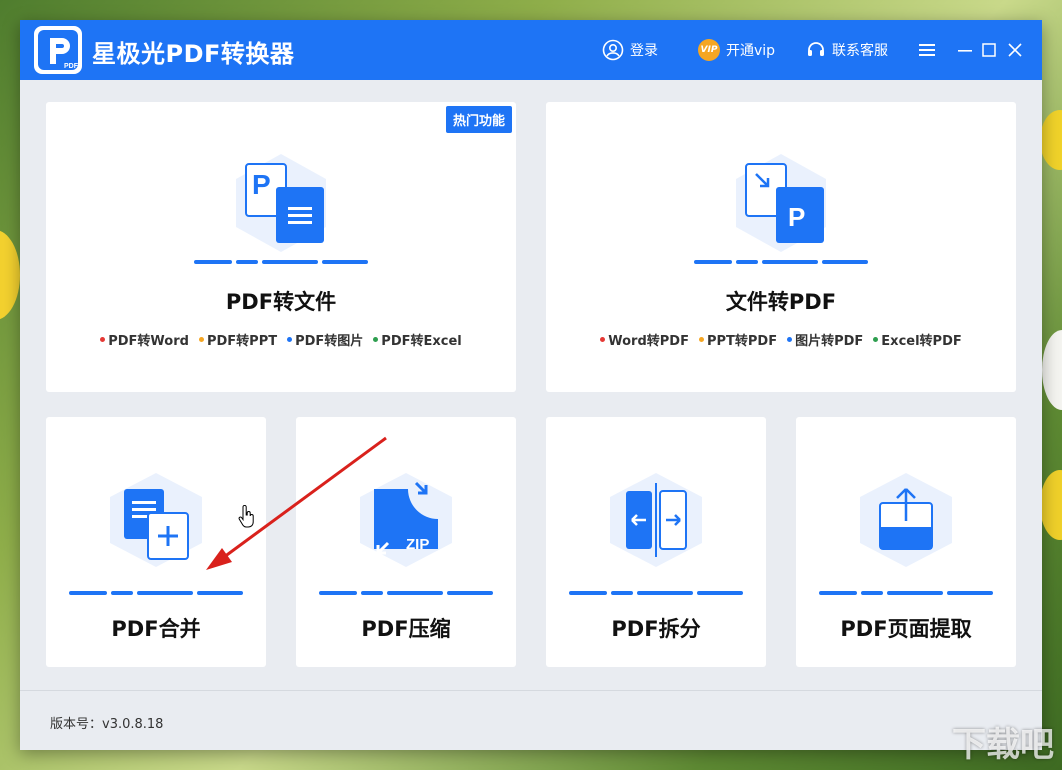 This screenshot has width=1062, height=770. Describe the element at coordinates (781, 204) in the screenshot. I see `file-to-pdf-icon: P` at that location.